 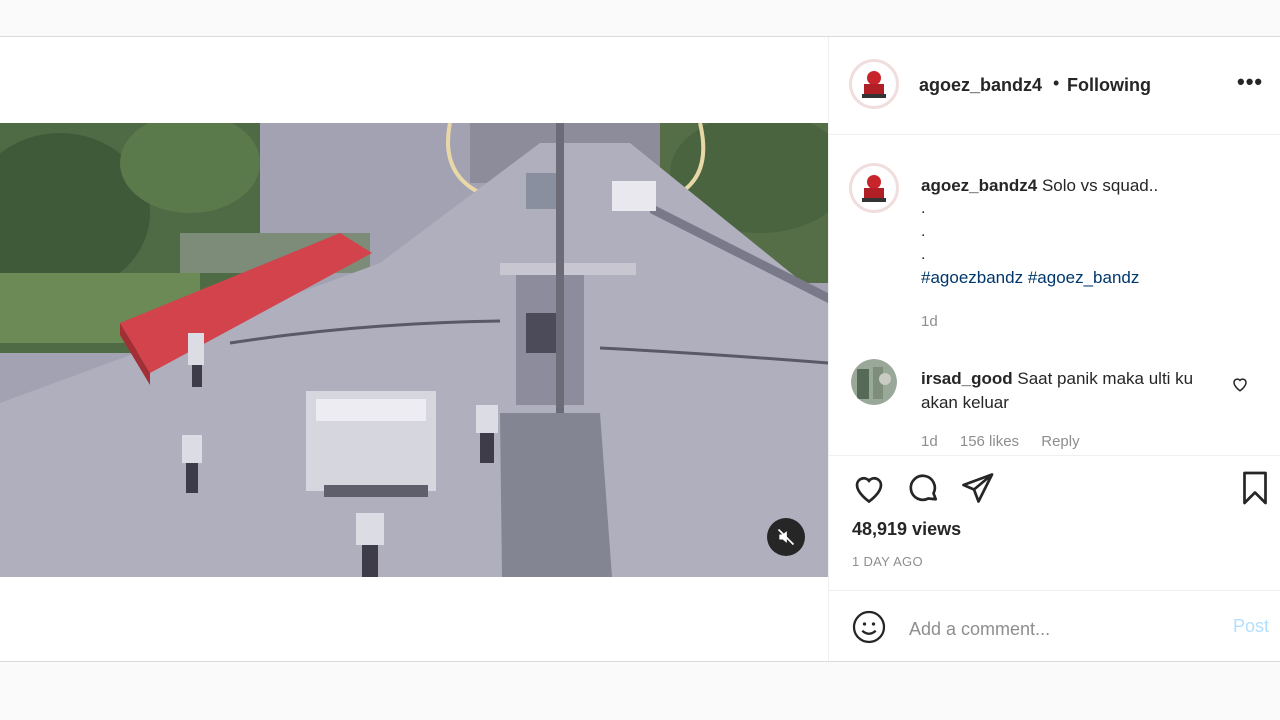 I want to click on caption-avatar, so click(x=874, y=188).